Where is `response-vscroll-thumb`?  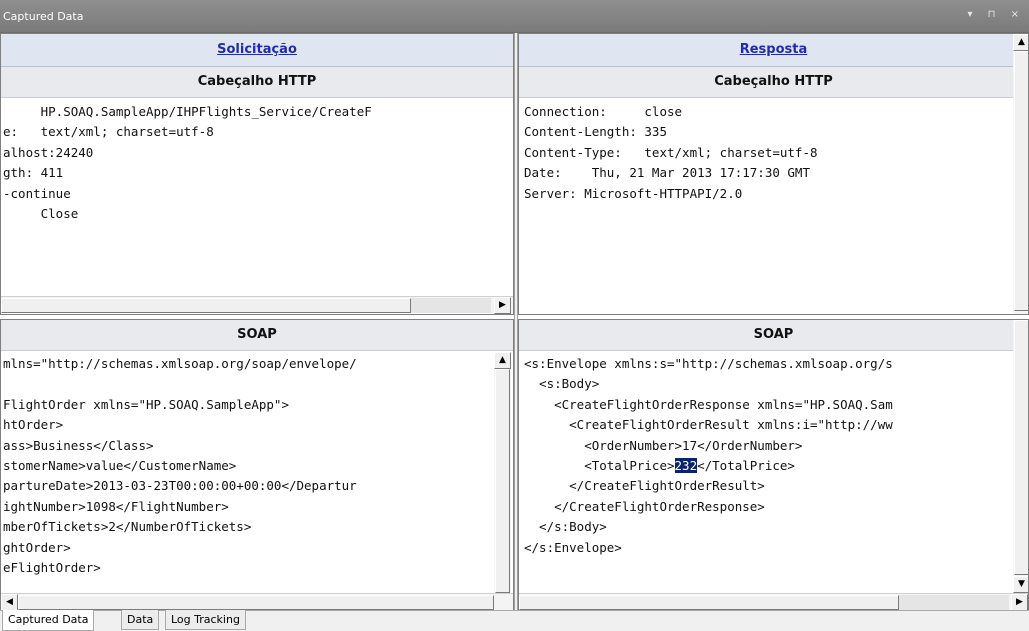
response-vscroll-thumb is located at coordinates (1021, 181).